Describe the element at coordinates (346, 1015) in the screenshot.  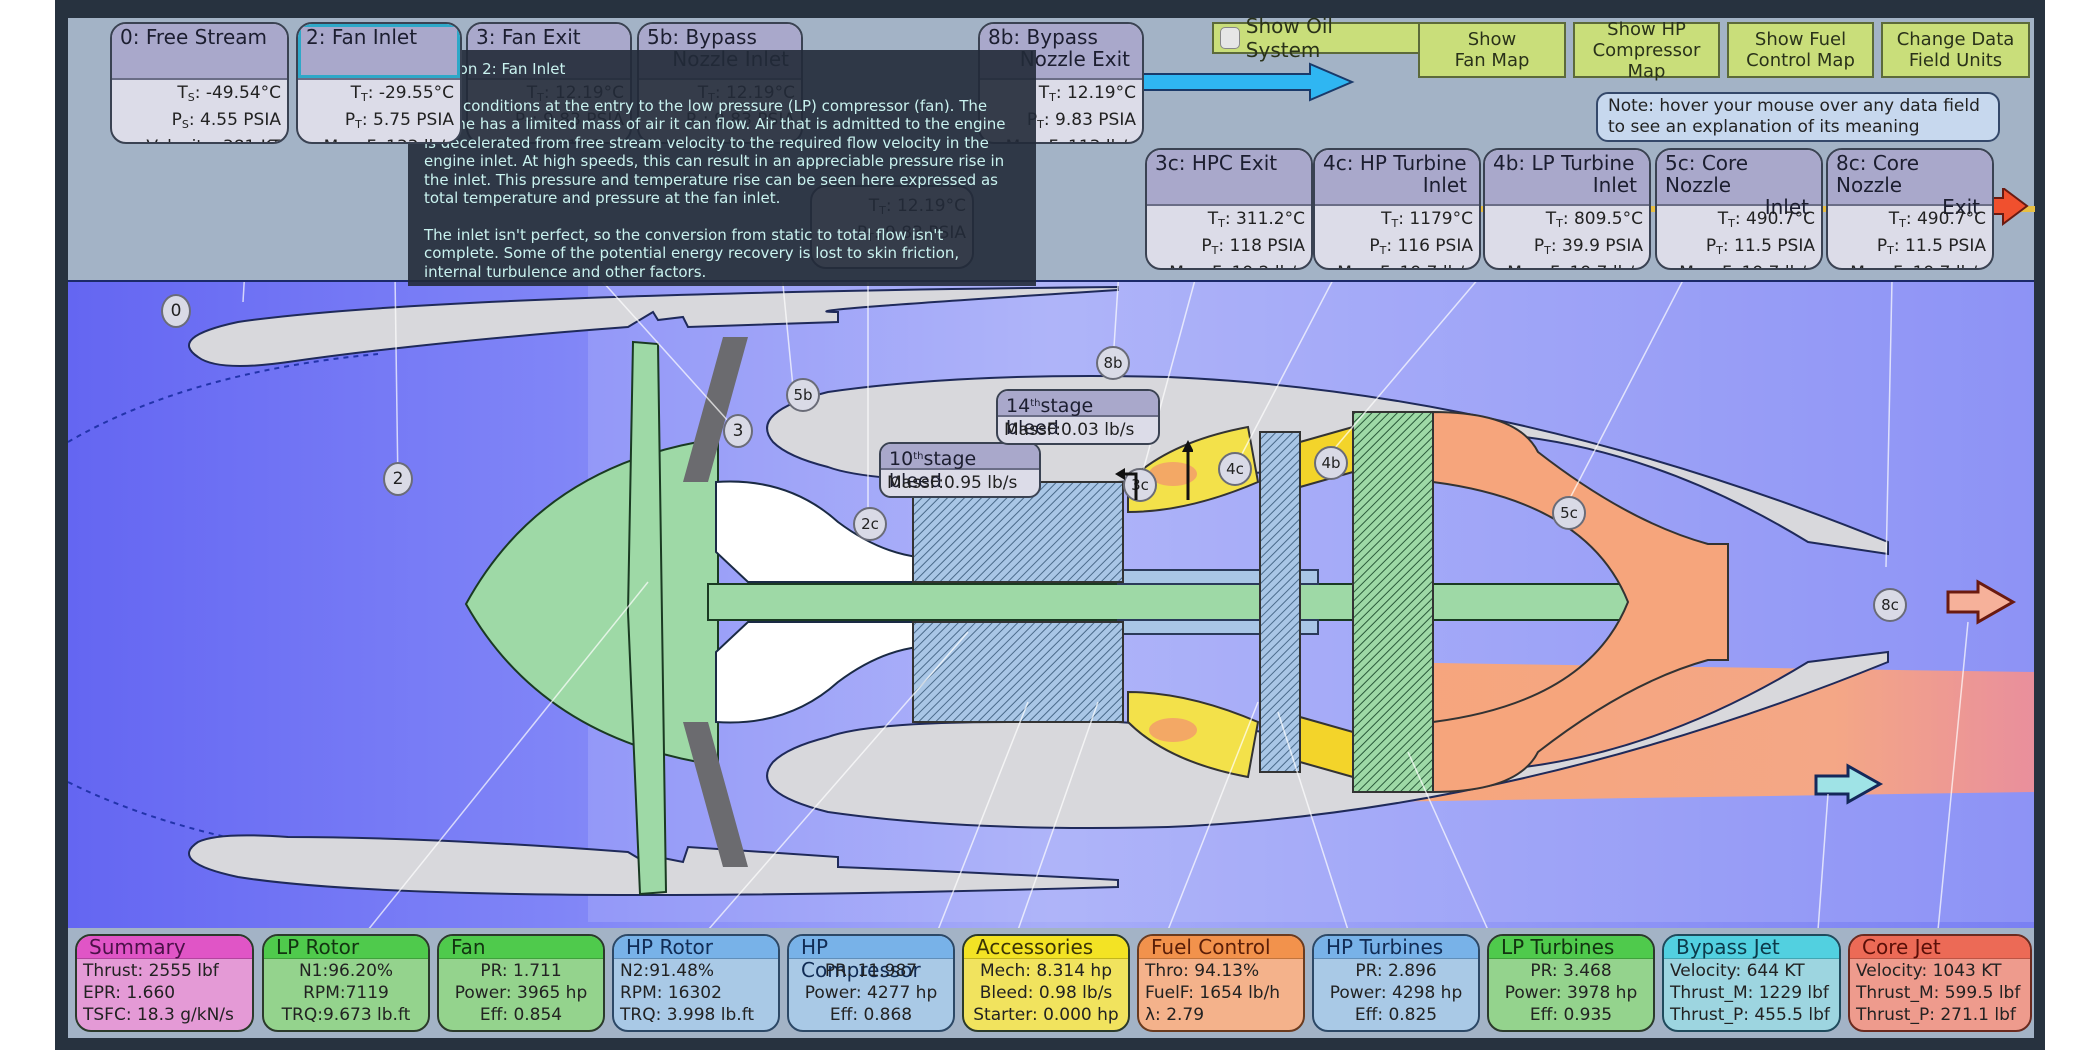
I see `component-field: TRQ:9.673 lb.ft` at that location.